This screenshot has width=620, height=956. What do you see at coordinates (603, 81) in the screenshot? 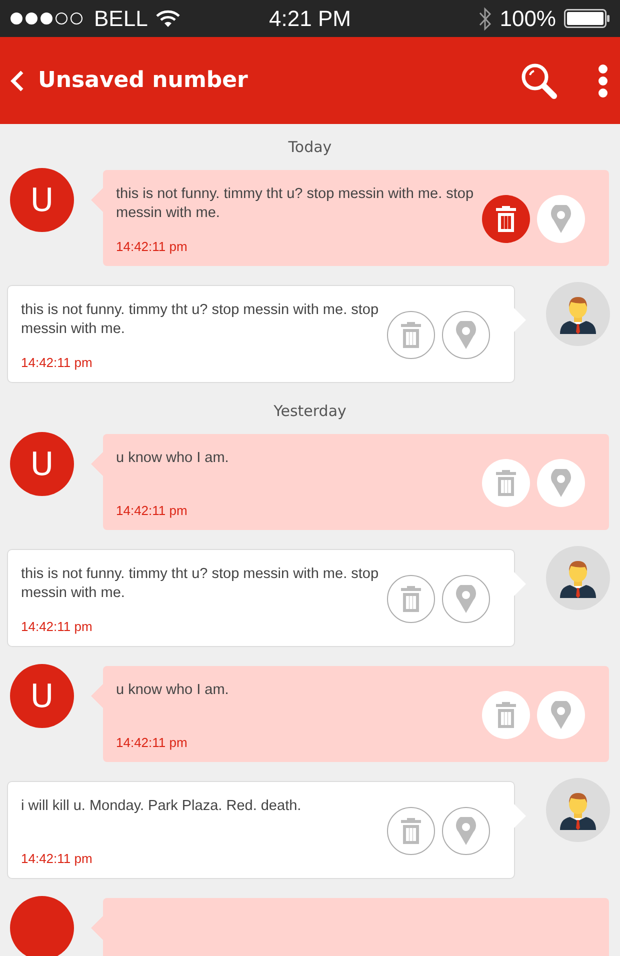
I see `more-options-icon` at bounding box center [603, 81].